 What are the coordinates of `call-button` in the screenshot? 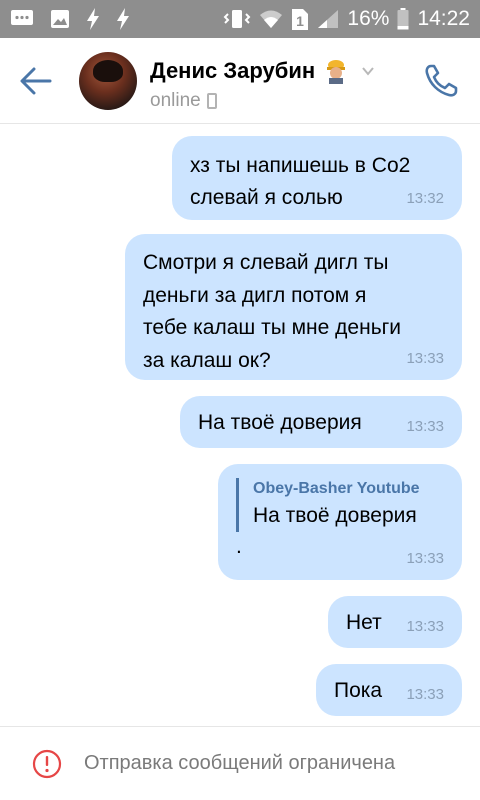 It's located at (441, 81).